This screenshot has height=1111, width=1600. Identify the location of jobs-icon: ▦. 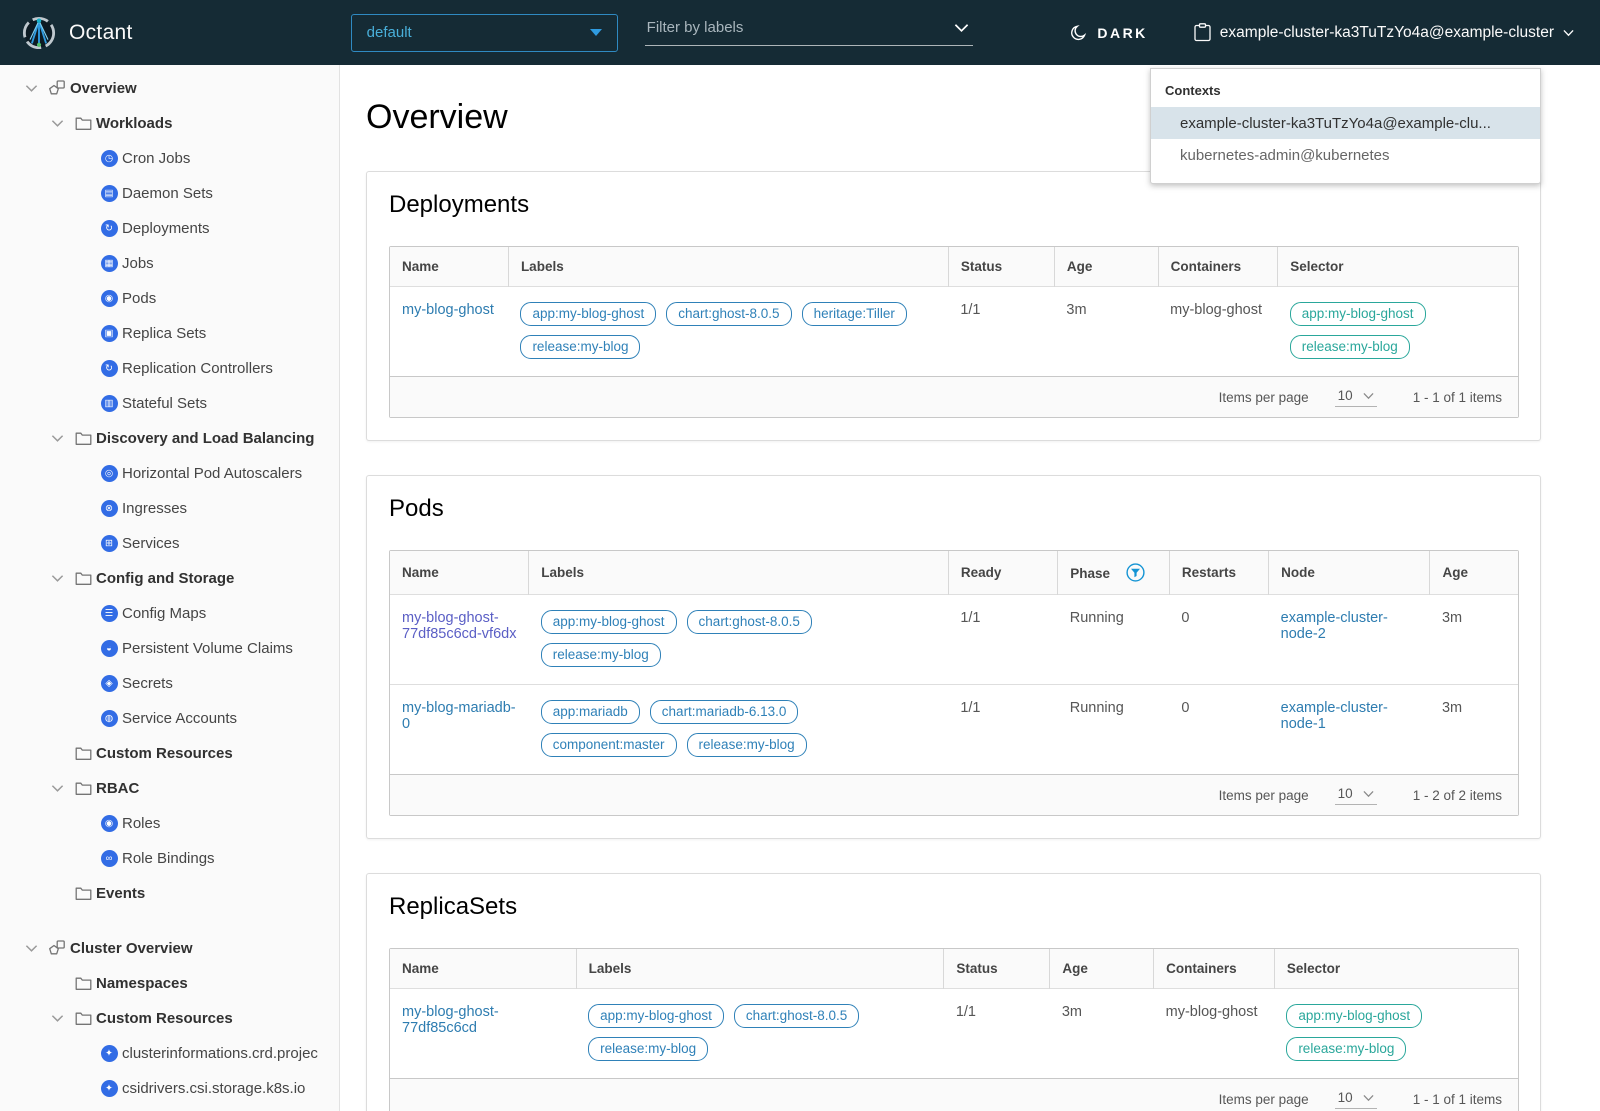
(109, 263).